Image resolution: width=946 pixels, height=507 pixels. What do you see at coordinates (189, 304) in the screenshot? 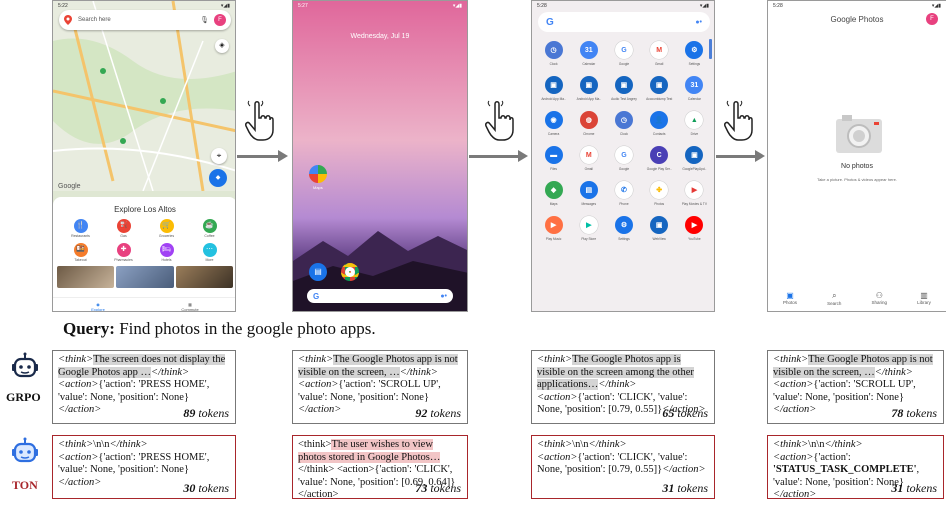
I see `nav-commute: ▦ Commute` at bounding box center [189, 304].